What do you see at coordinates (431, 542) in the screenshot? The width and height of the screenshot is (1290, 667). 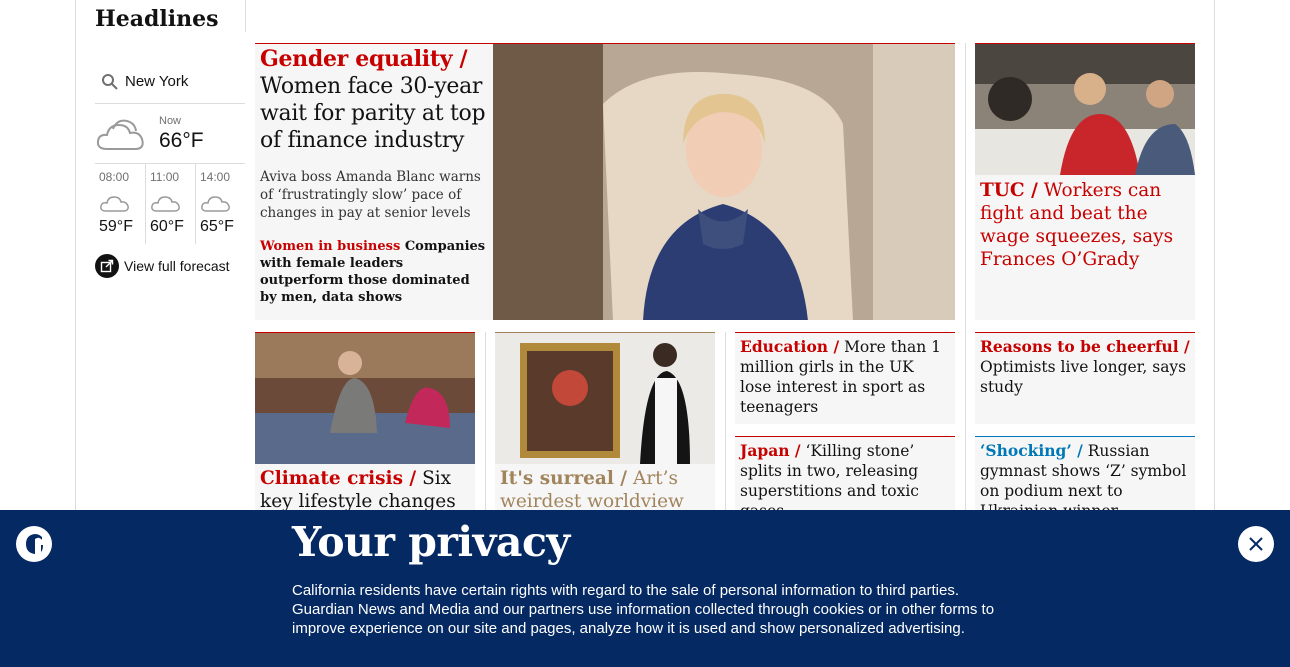 I see `privacy-title: Your privacy` at bounding box center [431, 542].